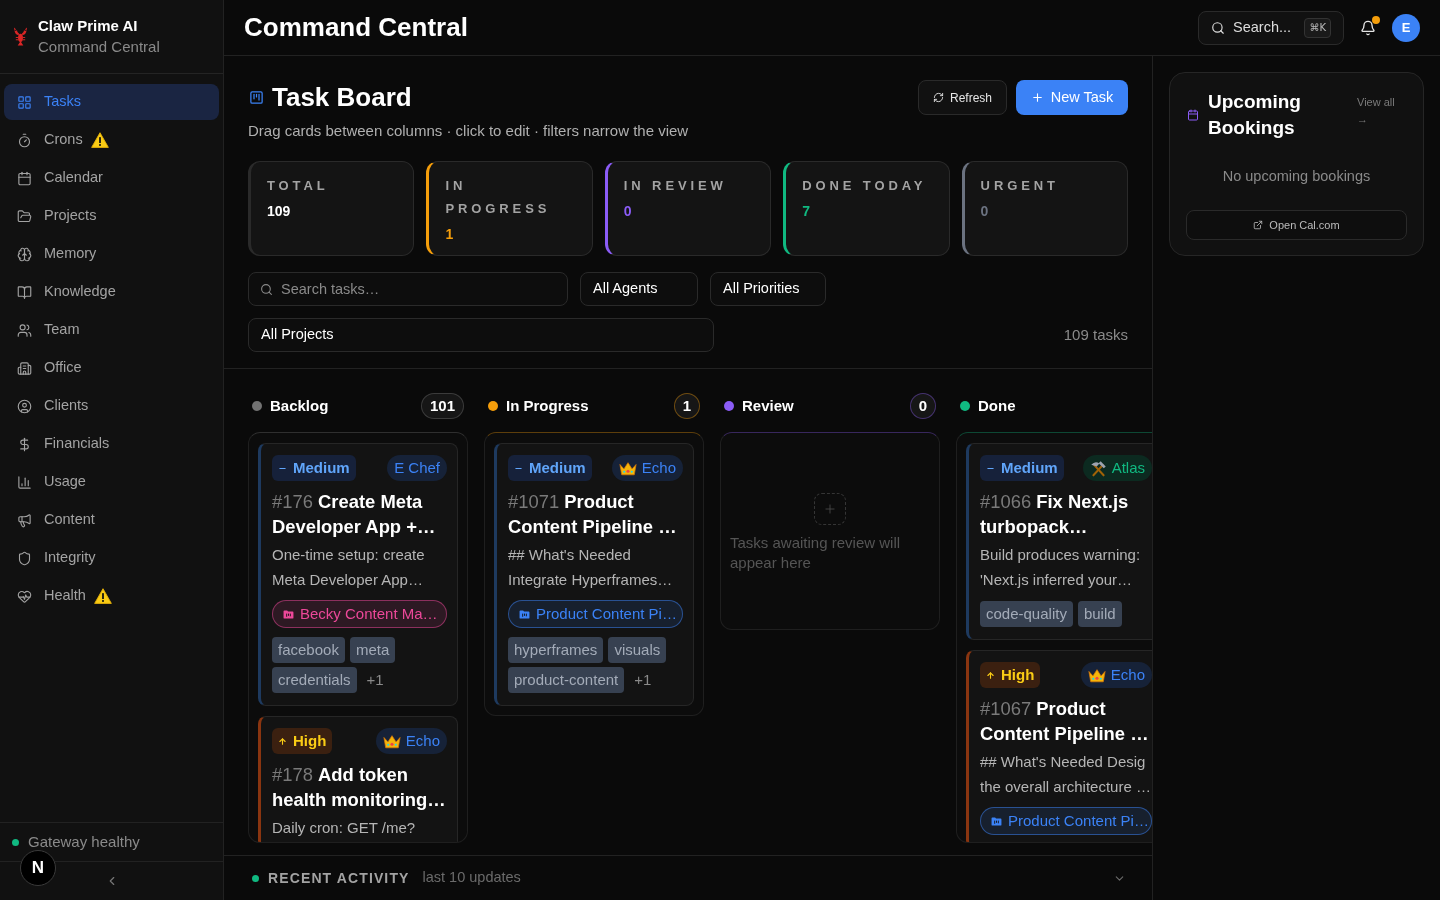  I want to click on brand-name: Claw Prime AI, so click(88, 26).